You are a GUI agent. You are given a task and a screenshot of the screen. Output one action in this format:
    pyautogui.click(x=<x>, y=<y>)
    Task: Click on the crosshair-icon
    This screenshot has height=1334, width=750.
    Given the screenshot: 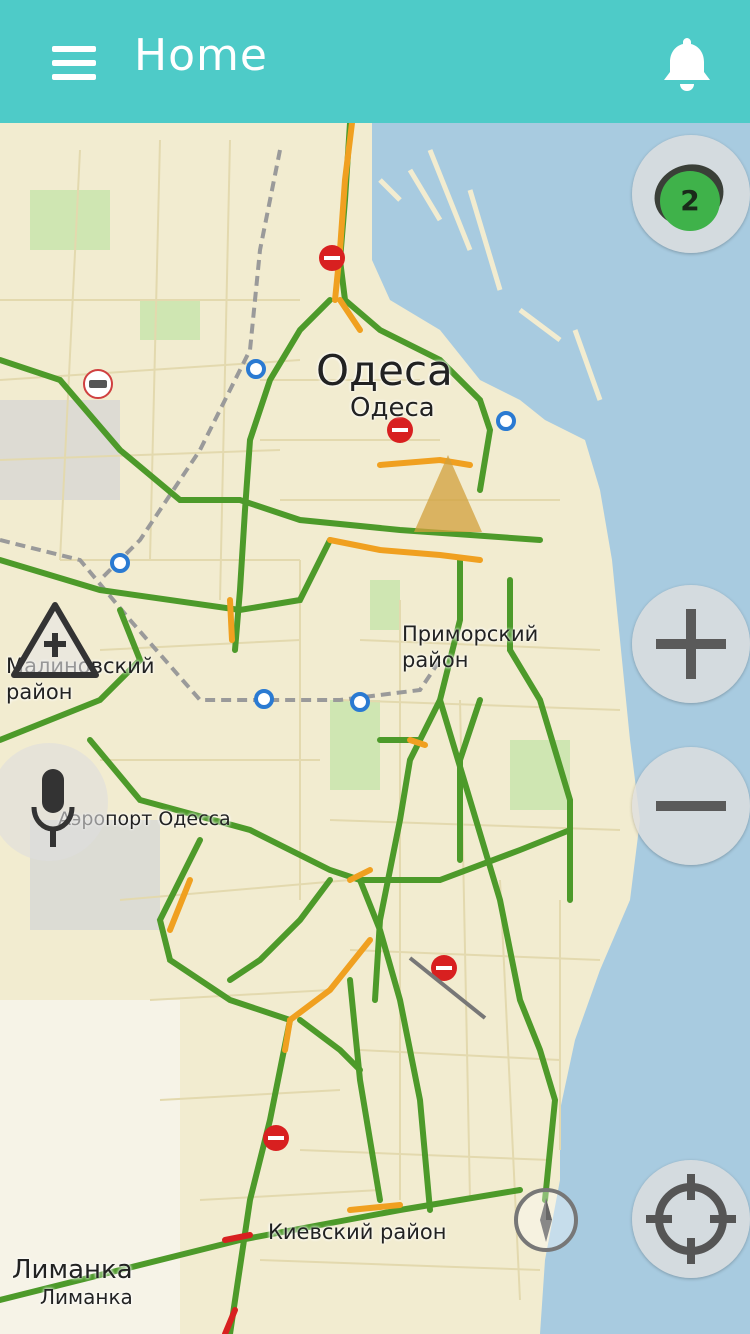 What is the action you would take?
    pyautogui.click(x=691, y=1219)
    